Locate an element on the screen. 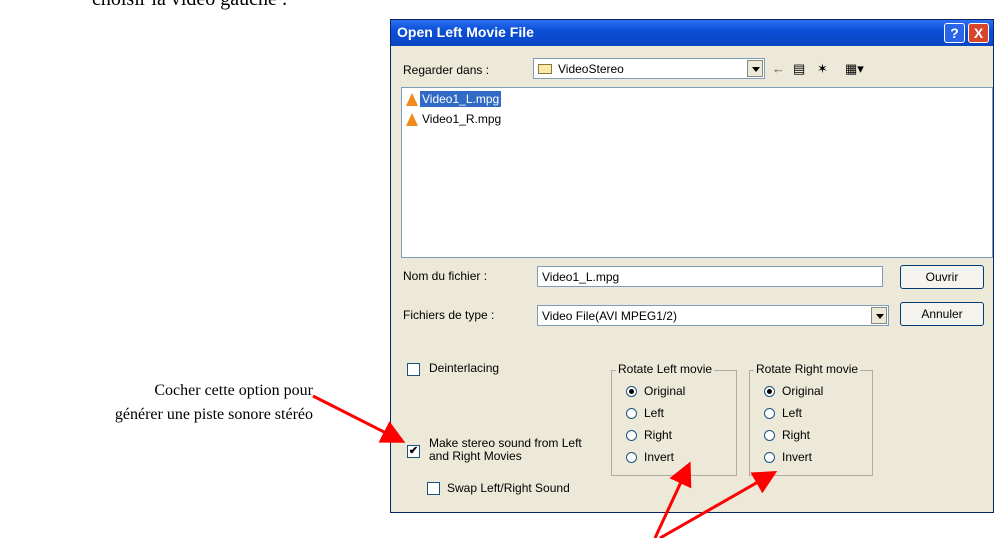 The width and height of the screenshot is (994, 538). rotate-left-left-label: Left is located at coordinates (654, 413).